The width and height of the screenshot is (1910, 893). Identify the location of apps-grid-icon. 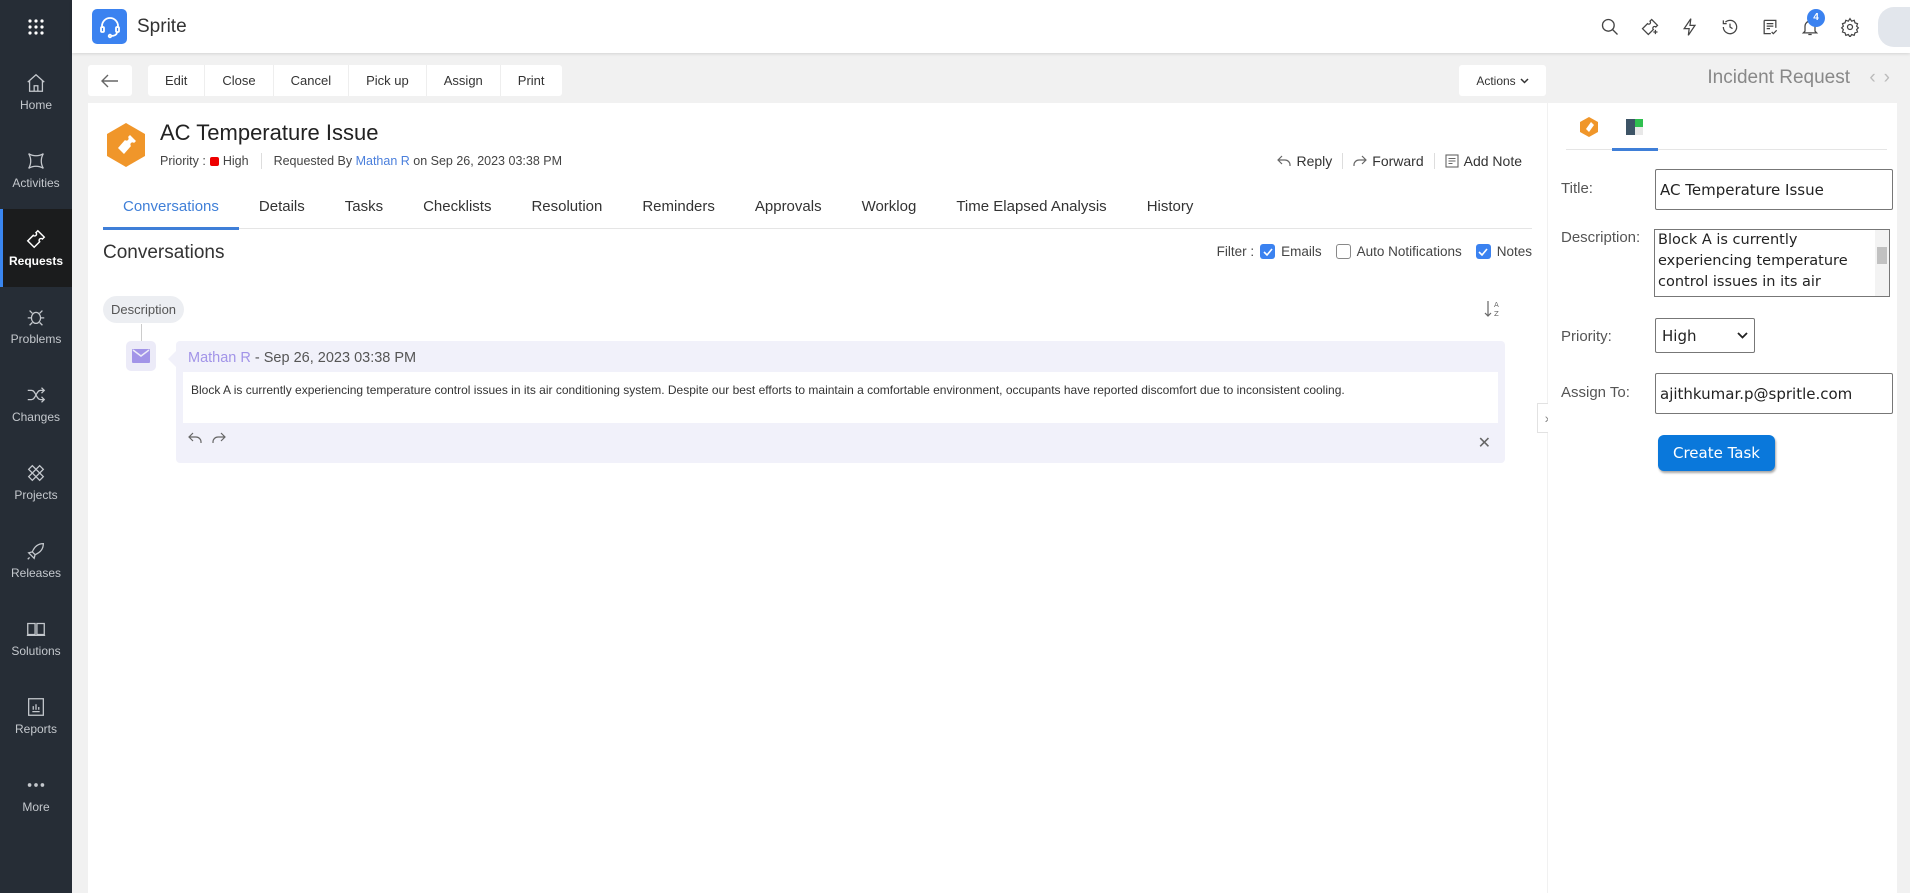
(36, 26).